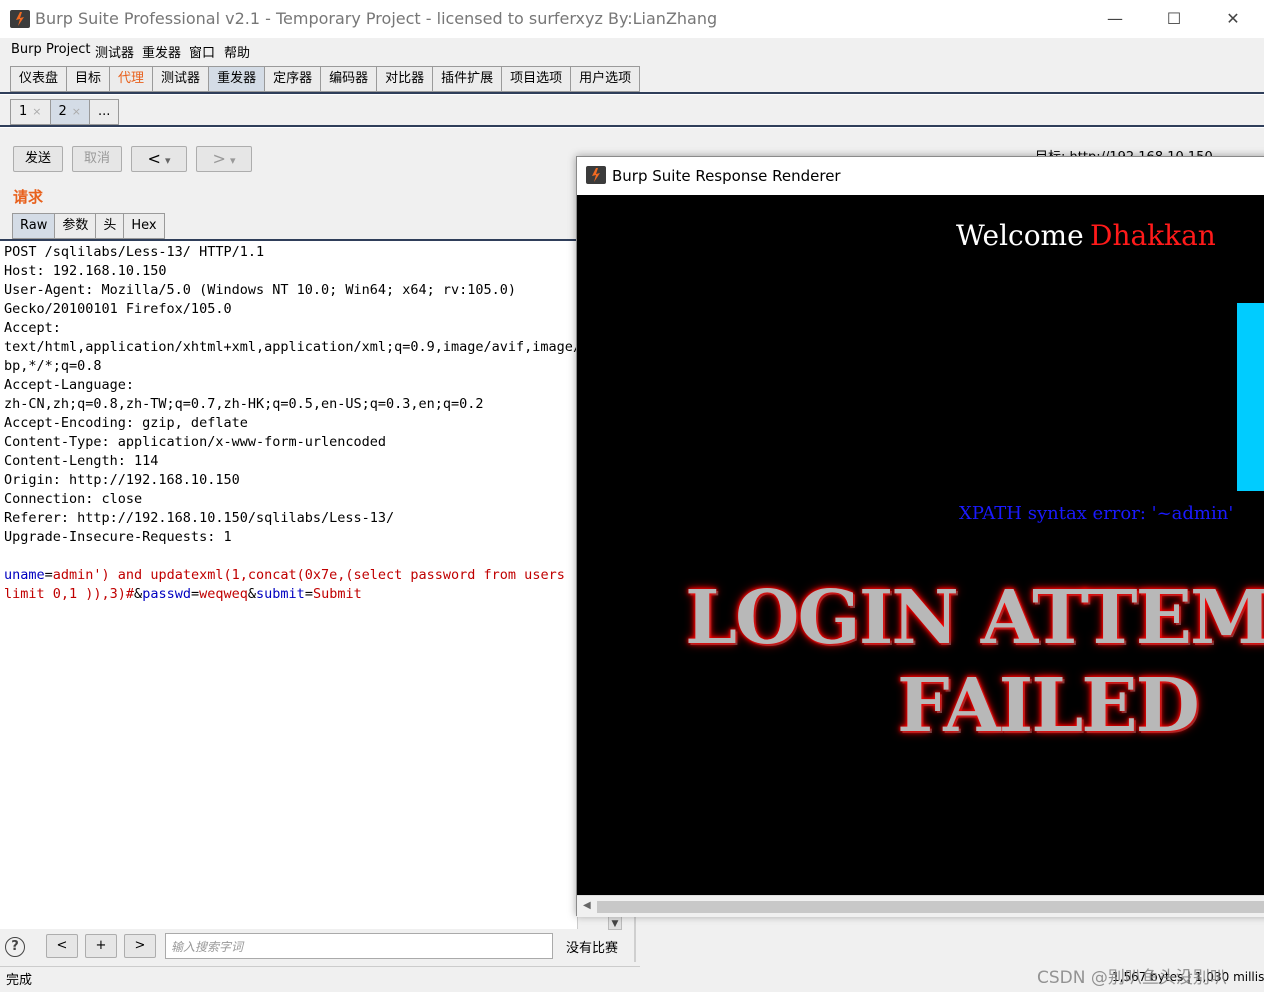  What do you see at coordinates (38, 79) in the screenshot?
I see `tab-dashboard: 仪表盘` at bounding box center [38, 79].